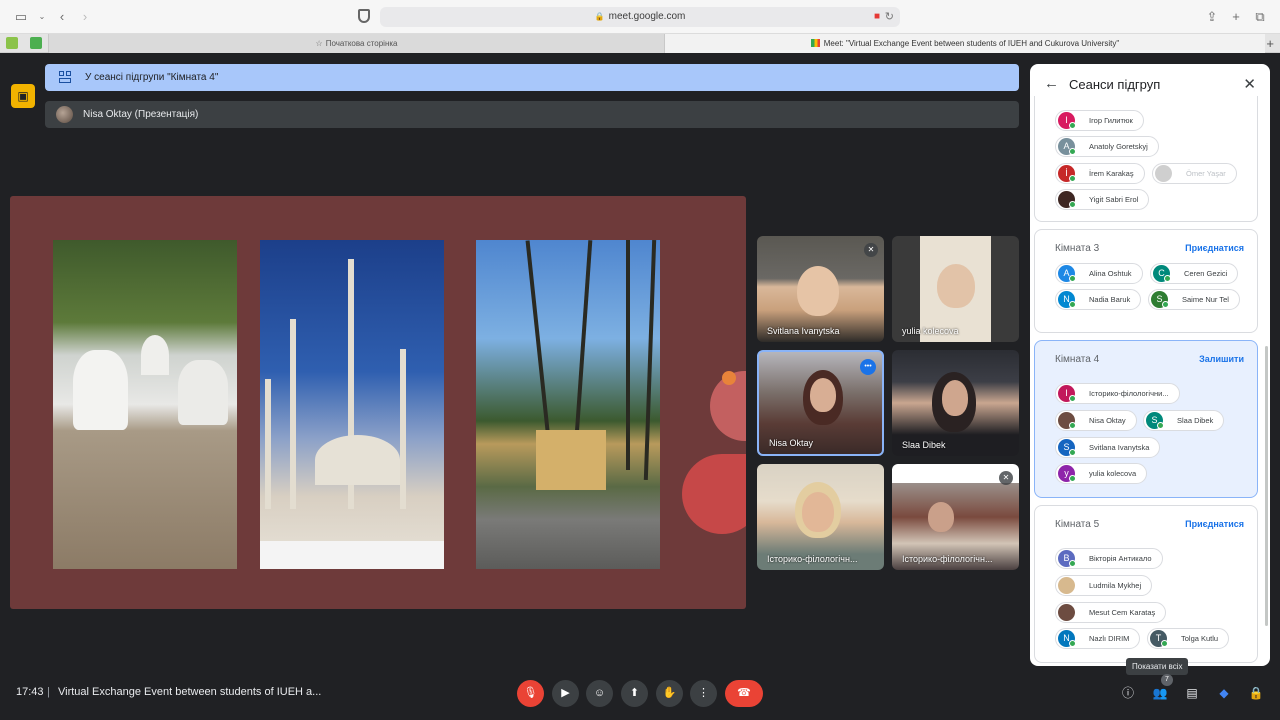 This screenshot has width=1280, height=720. What do you see at coordinates (565, 693) in the screenshot?
I see `camera-toggle-button: ▶` at bounding box center [565, 693].